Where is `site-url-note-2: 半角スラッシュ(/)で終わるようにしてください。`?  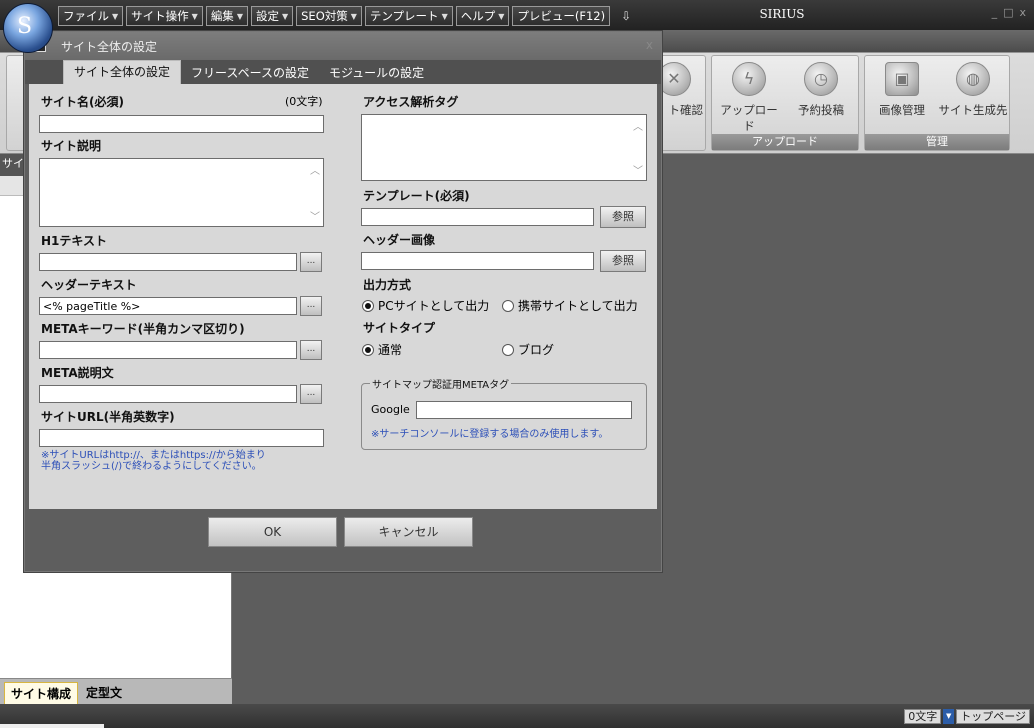 site-url-note-2: 半角スラッシュ(/)で終わるようにしてください。 is located at coordinates (151, 466).